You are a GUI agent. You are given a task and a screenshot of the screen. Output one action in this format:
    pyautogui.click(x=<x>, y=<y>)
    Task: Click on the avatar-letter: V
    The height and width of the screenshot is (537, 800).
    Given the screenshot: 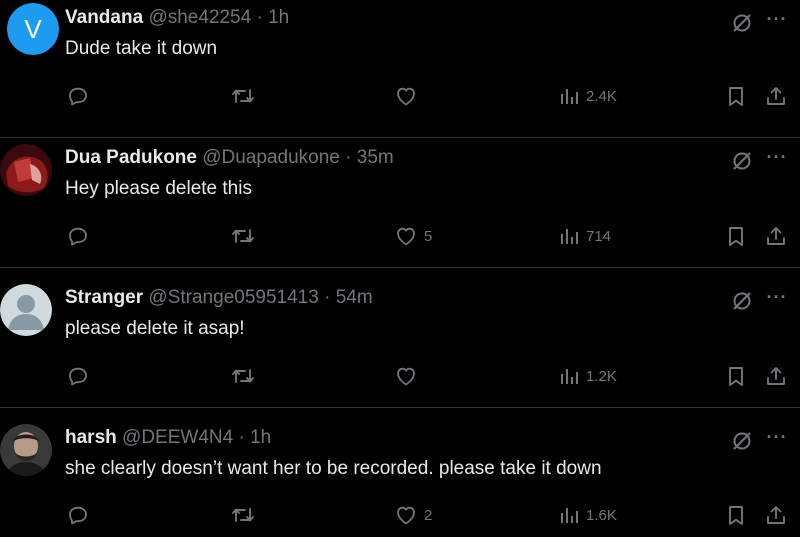 What is the action you would take?
    pyautogui.click(x=33, y=29)
    